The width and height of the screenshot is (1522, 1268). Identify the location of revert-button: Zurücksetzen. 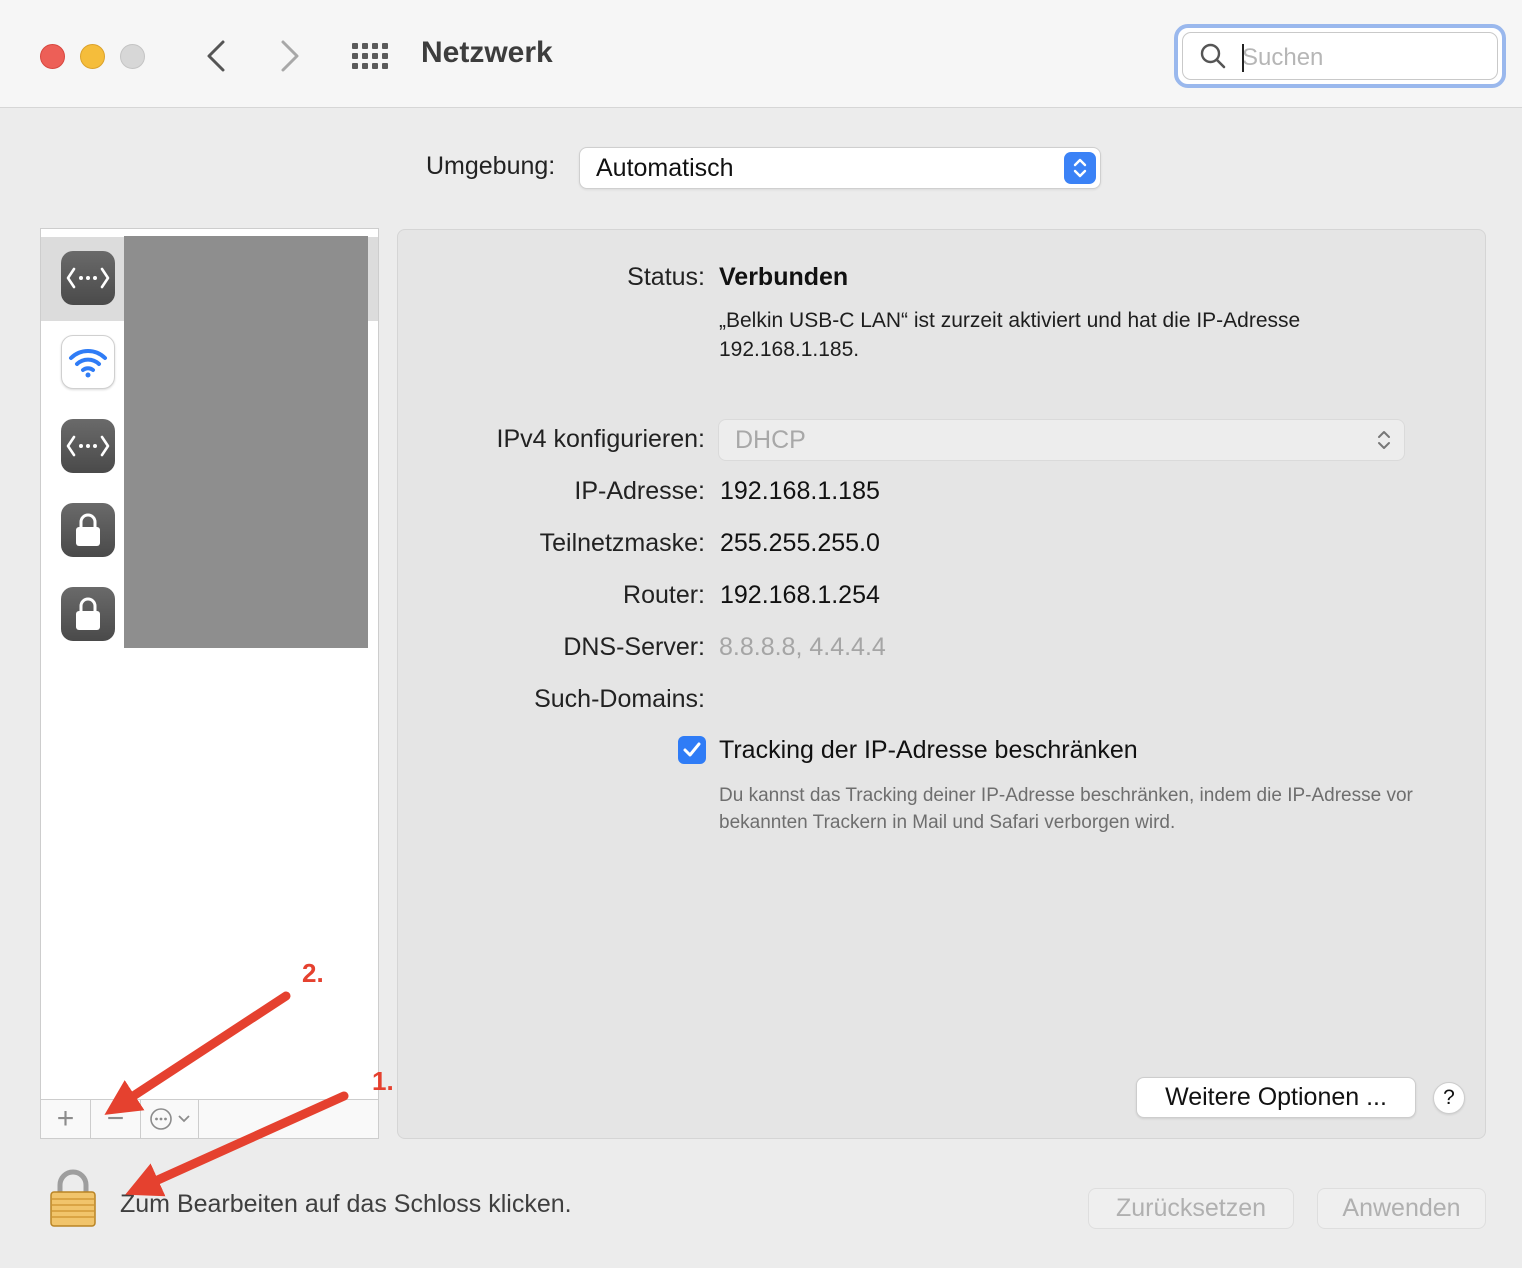
(1191, 1208).